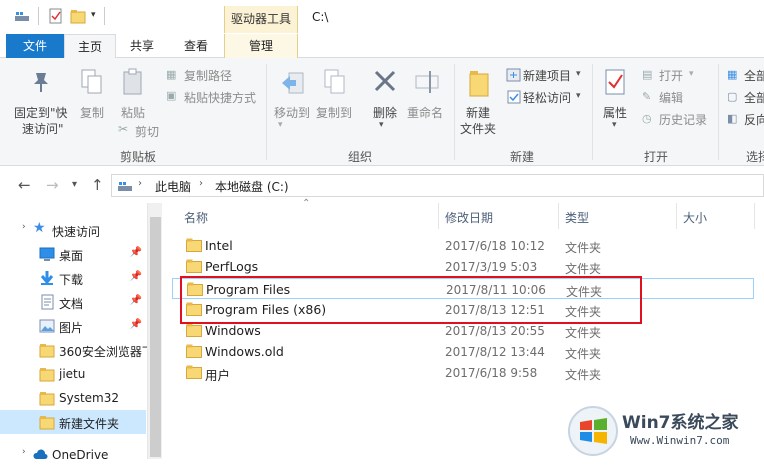 The image size is (764, 467). What do you see at coordinates (133, 112) in the screenshot?
I see `paste-button: 粘贴` at bounding box center [133, 112].